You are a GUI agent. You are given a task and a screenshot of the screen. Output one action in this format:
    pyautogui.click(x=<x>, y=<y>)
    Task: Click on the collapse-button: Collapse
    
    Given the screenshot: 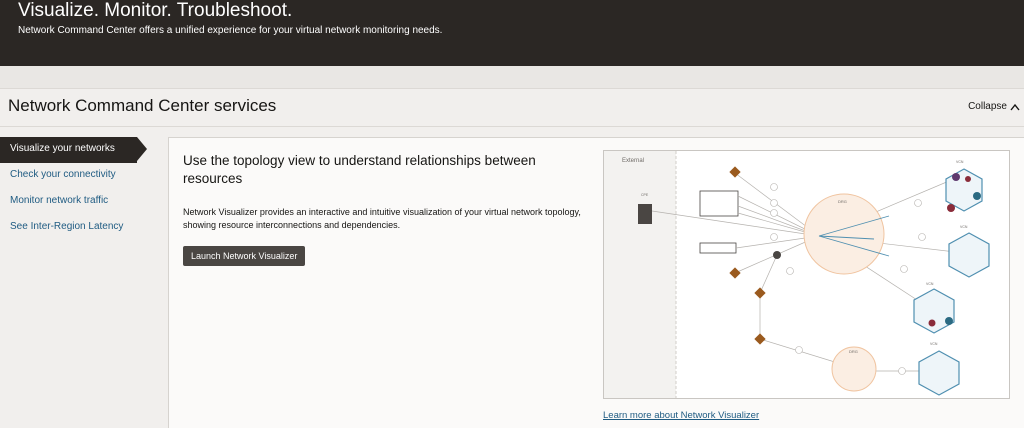 What is the action you would take?
    pyautogui.click(x=994, y=106)
    